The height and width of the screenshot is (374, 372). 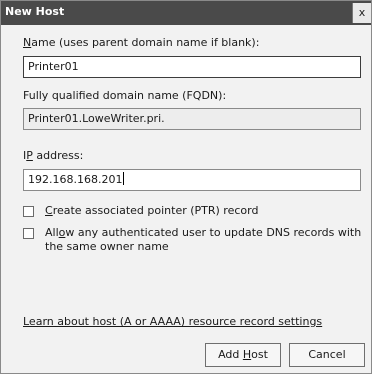 What do you see at coordinates (186, 13) in the screenshot?
I see `title-bar: New Host x` at bounding box center [186, 13].